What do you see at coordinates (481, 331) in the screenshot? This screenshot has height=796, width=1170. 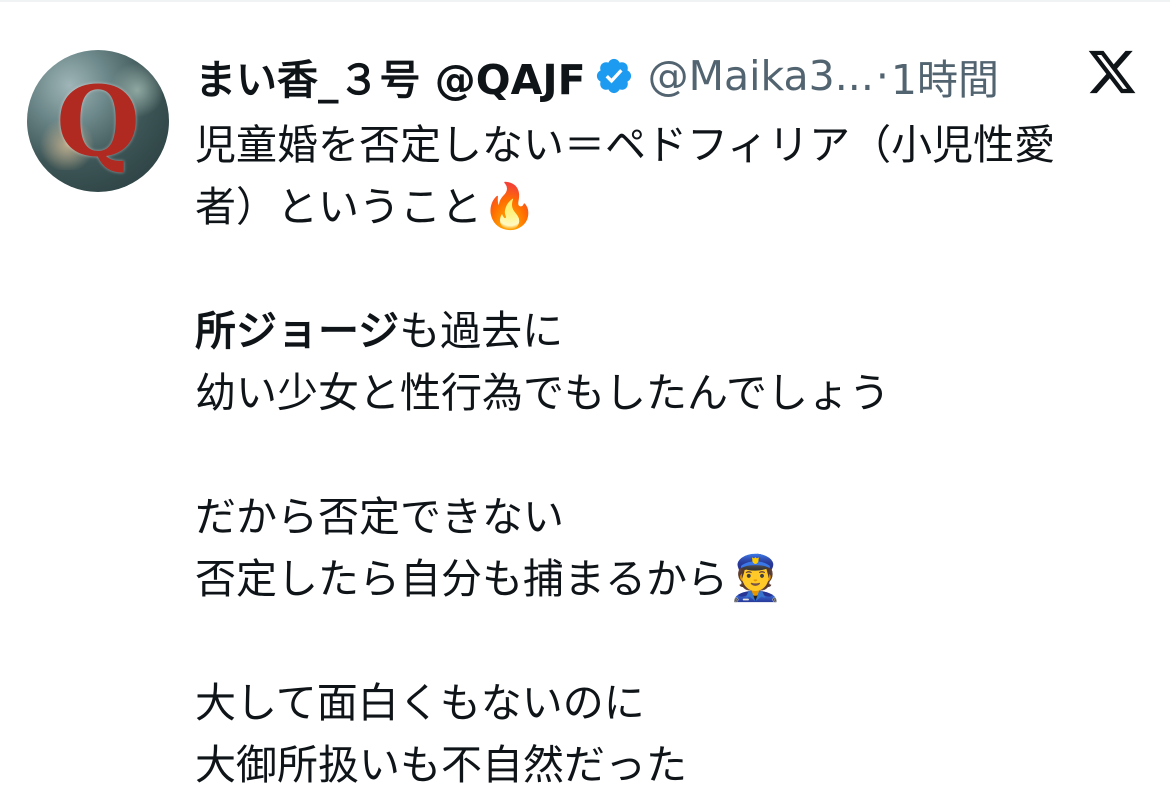 I see `tweet-line-text: も過去に` at bounding box center [481, 331].